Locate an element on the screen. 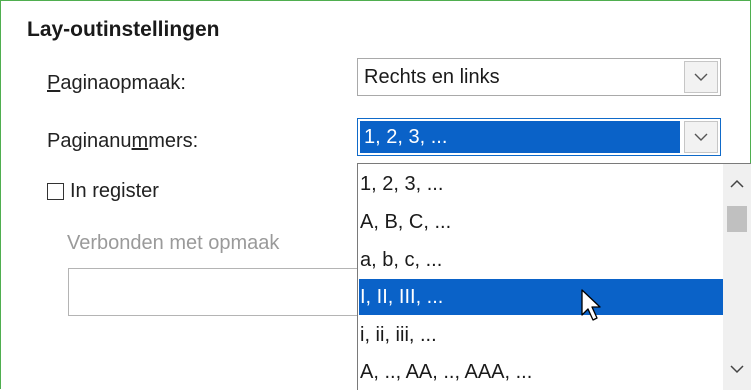 This screenshot has height=390, width=751. scroll-down-button is located at coordinates (737, 369).